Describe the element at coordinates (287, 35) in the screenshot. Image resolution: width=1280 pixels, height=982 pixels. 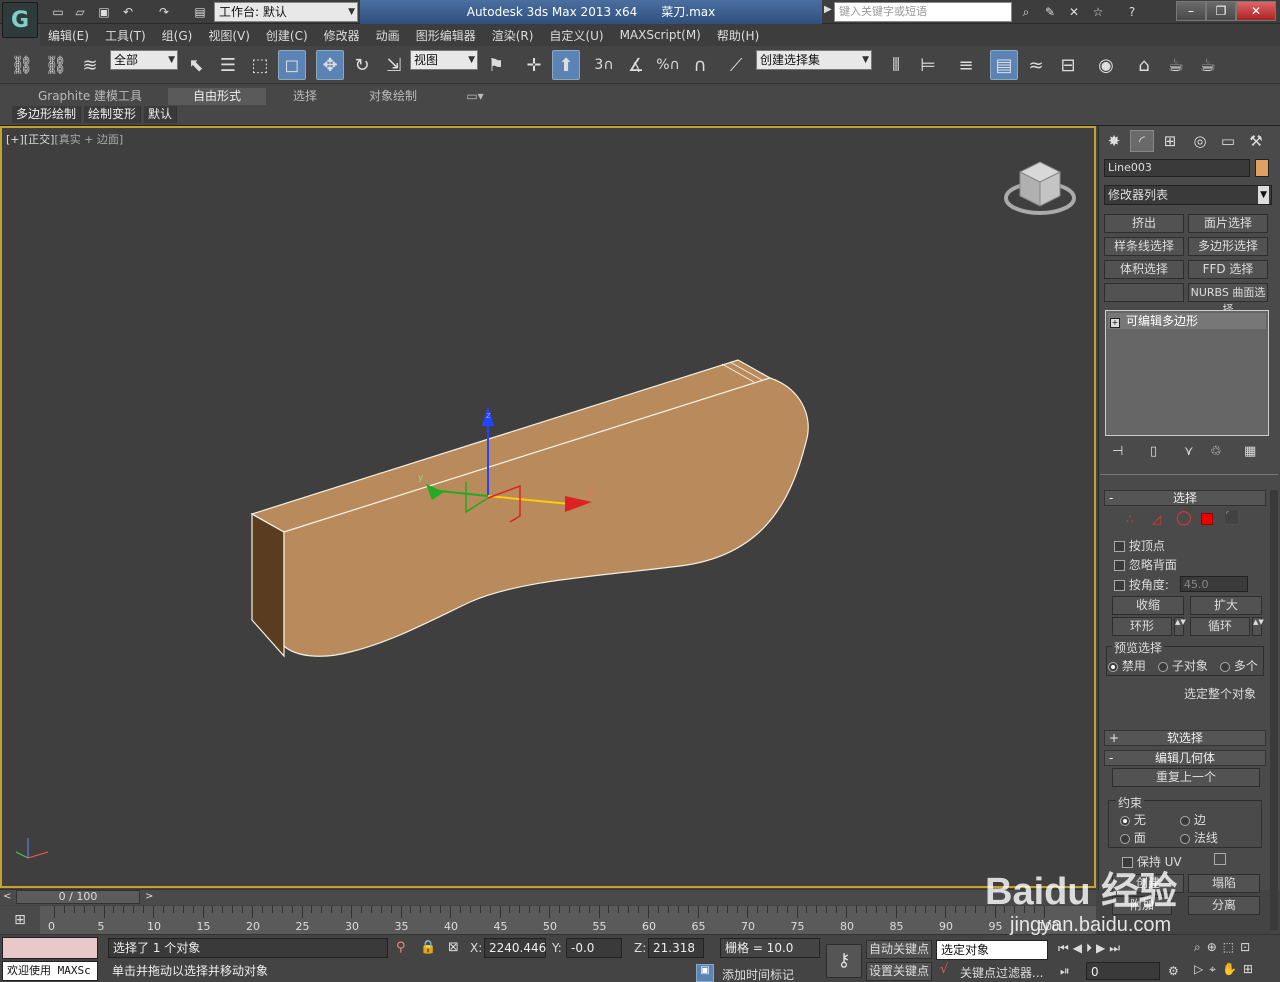
I see `menu-create: 创建(C)` at that location.